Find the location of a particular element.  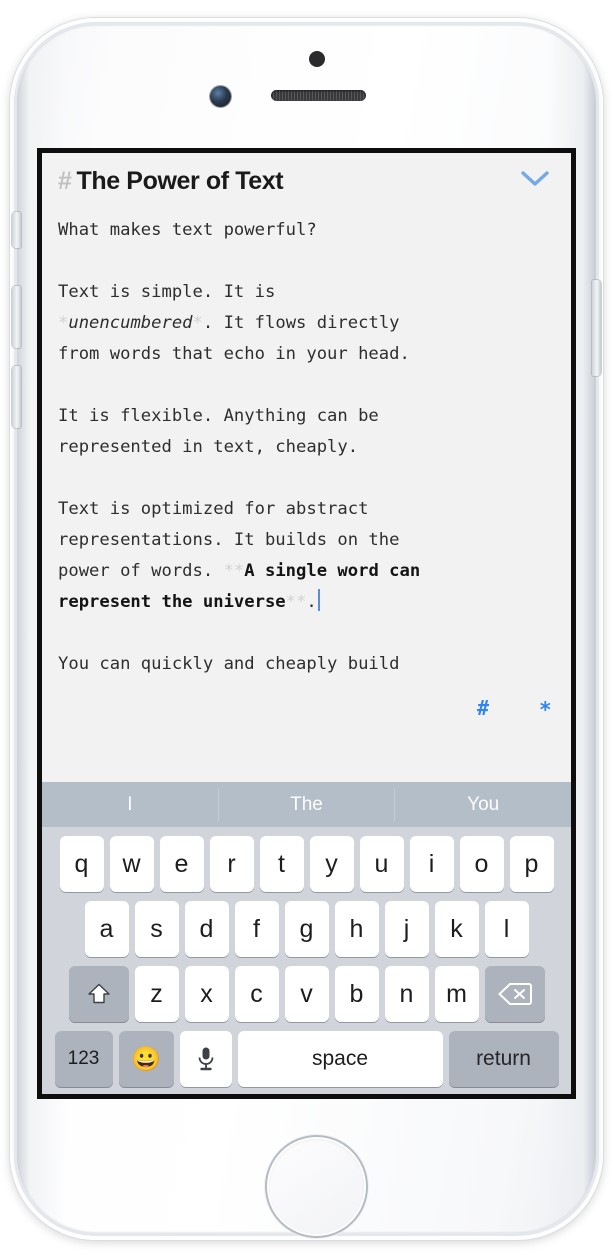

key-j: j is located at coordinates (406, 929).